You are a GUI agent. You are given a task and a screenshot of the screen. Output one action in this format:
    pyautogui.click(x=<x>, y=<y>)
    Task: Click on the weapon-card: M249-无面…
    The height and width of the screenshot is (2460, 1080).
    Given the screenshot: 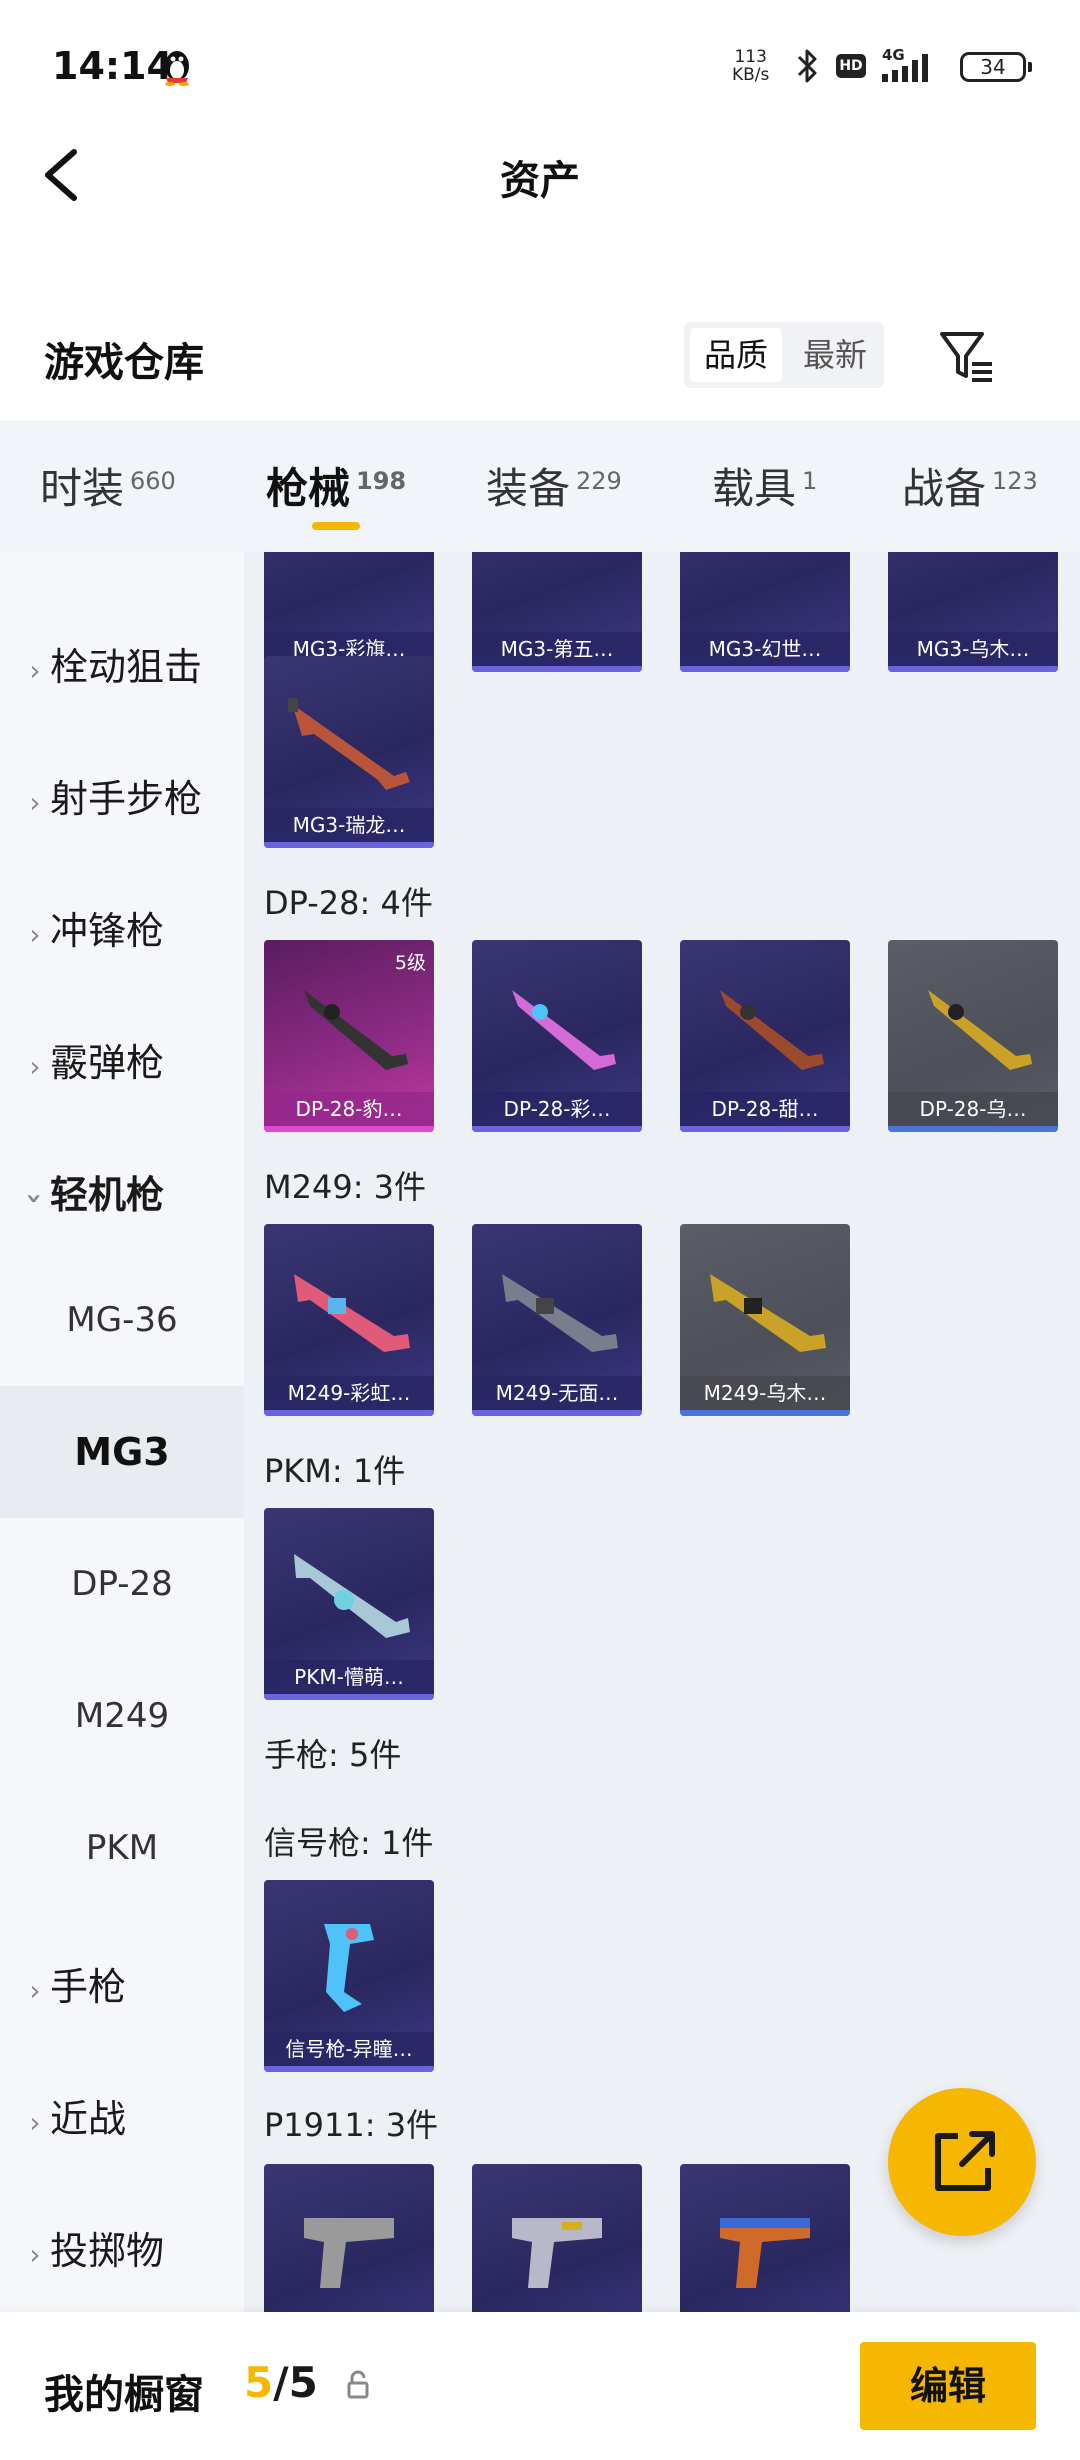 What is the action you would take?
    pyautogui.click(x=557, y=1320)
    